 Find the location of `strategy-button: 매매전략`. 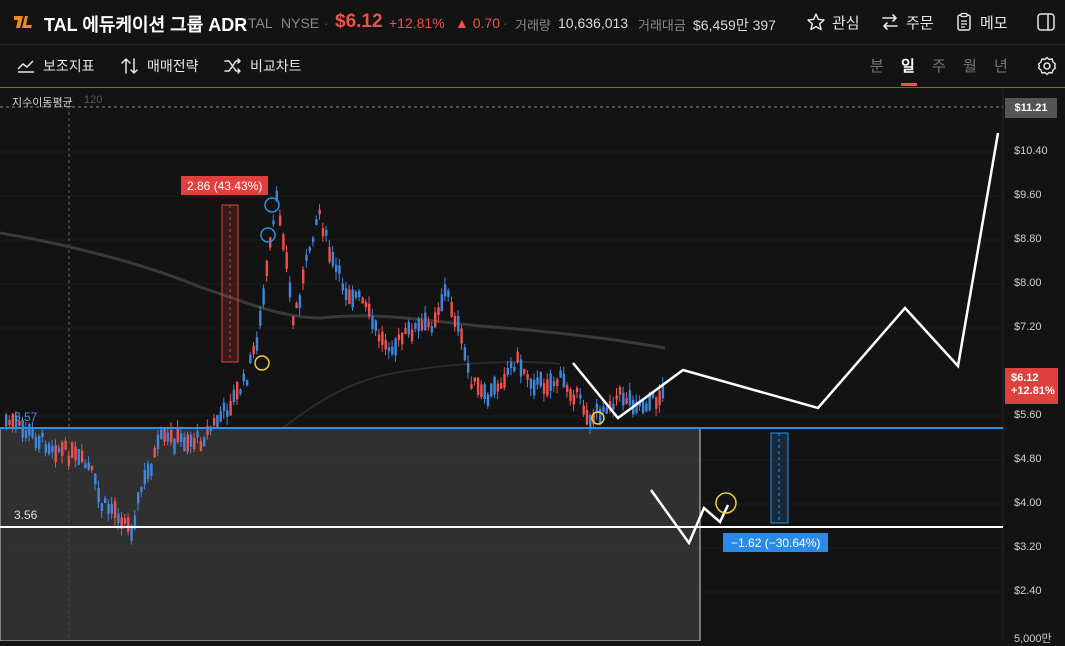

strategy-button: 매매전략 is located at coordinates (159, 66).